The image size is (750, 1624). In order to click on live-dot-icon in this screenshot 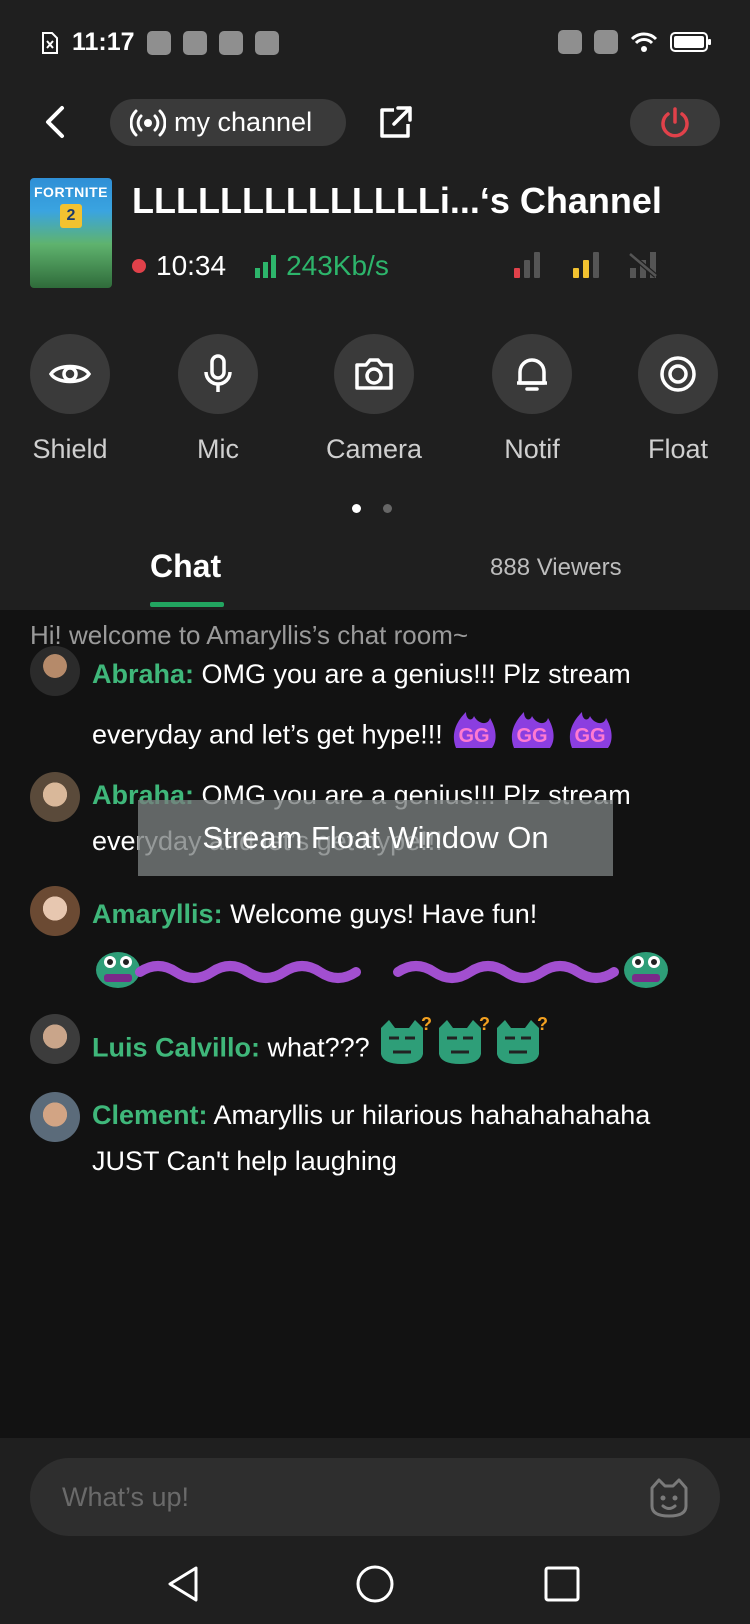, I will do `click(139, 266)`.